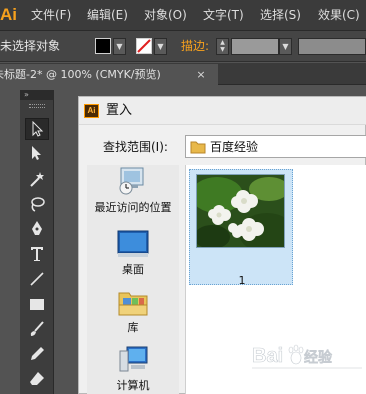 The height and width of the screenshot is (394, 366). What do you see at coordinates (133, 385) in the screenshot?
I see `place-computer-label: 计算机` at bounding box center [133, 385].